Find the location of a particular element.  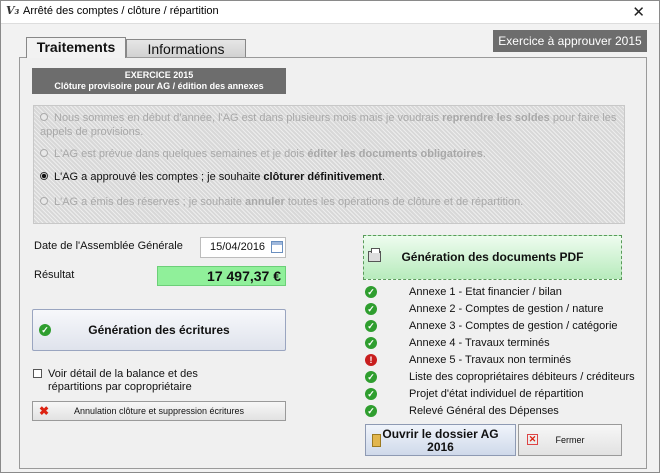

annex-label: Projet d'état individuel de répartition is located at coordinates (496, 394).